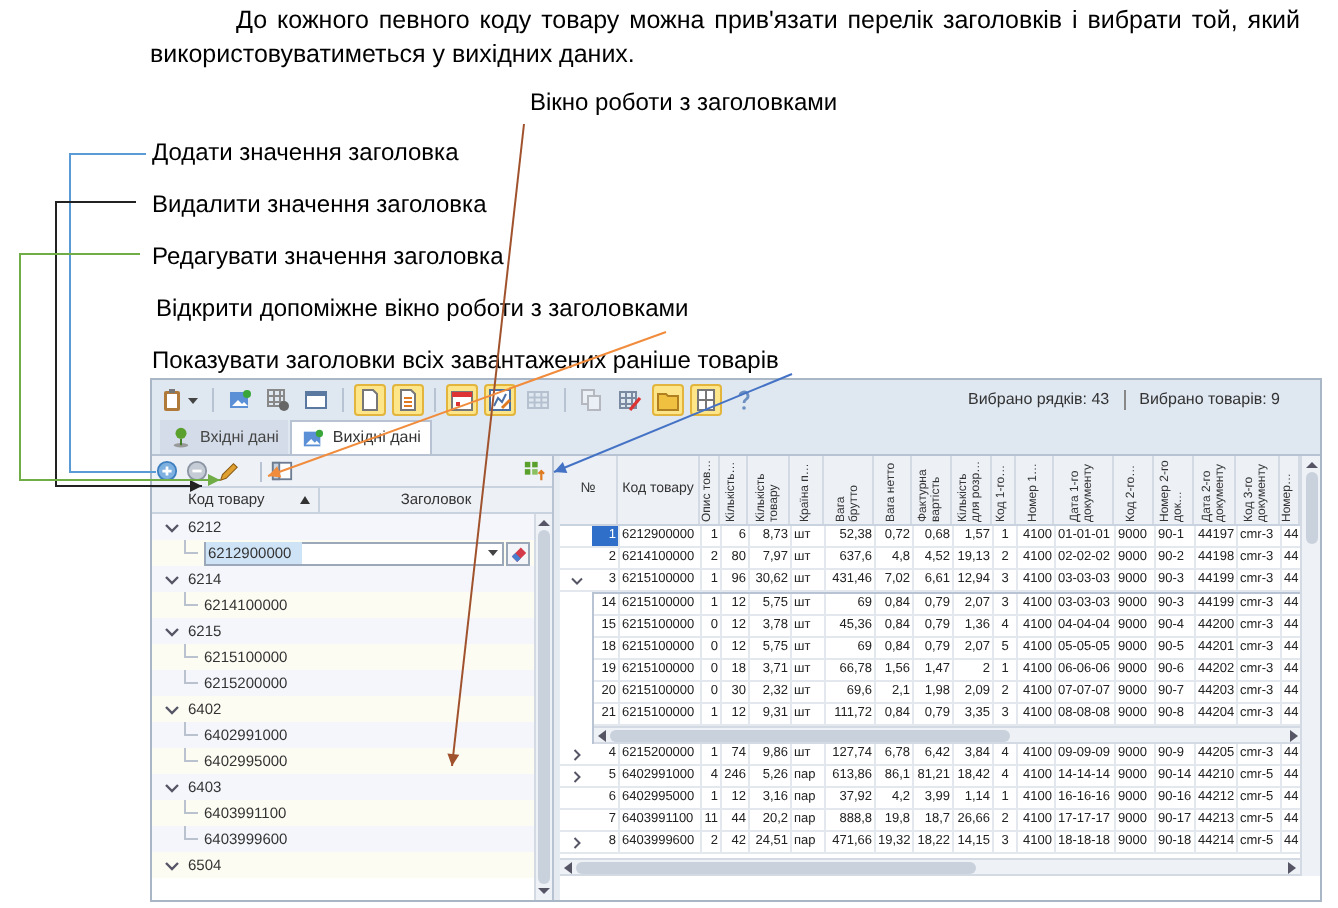  What do you see at coordinates (316, 400) in the screenshot?
I see `window-icon` at bounding box center [316, 400].